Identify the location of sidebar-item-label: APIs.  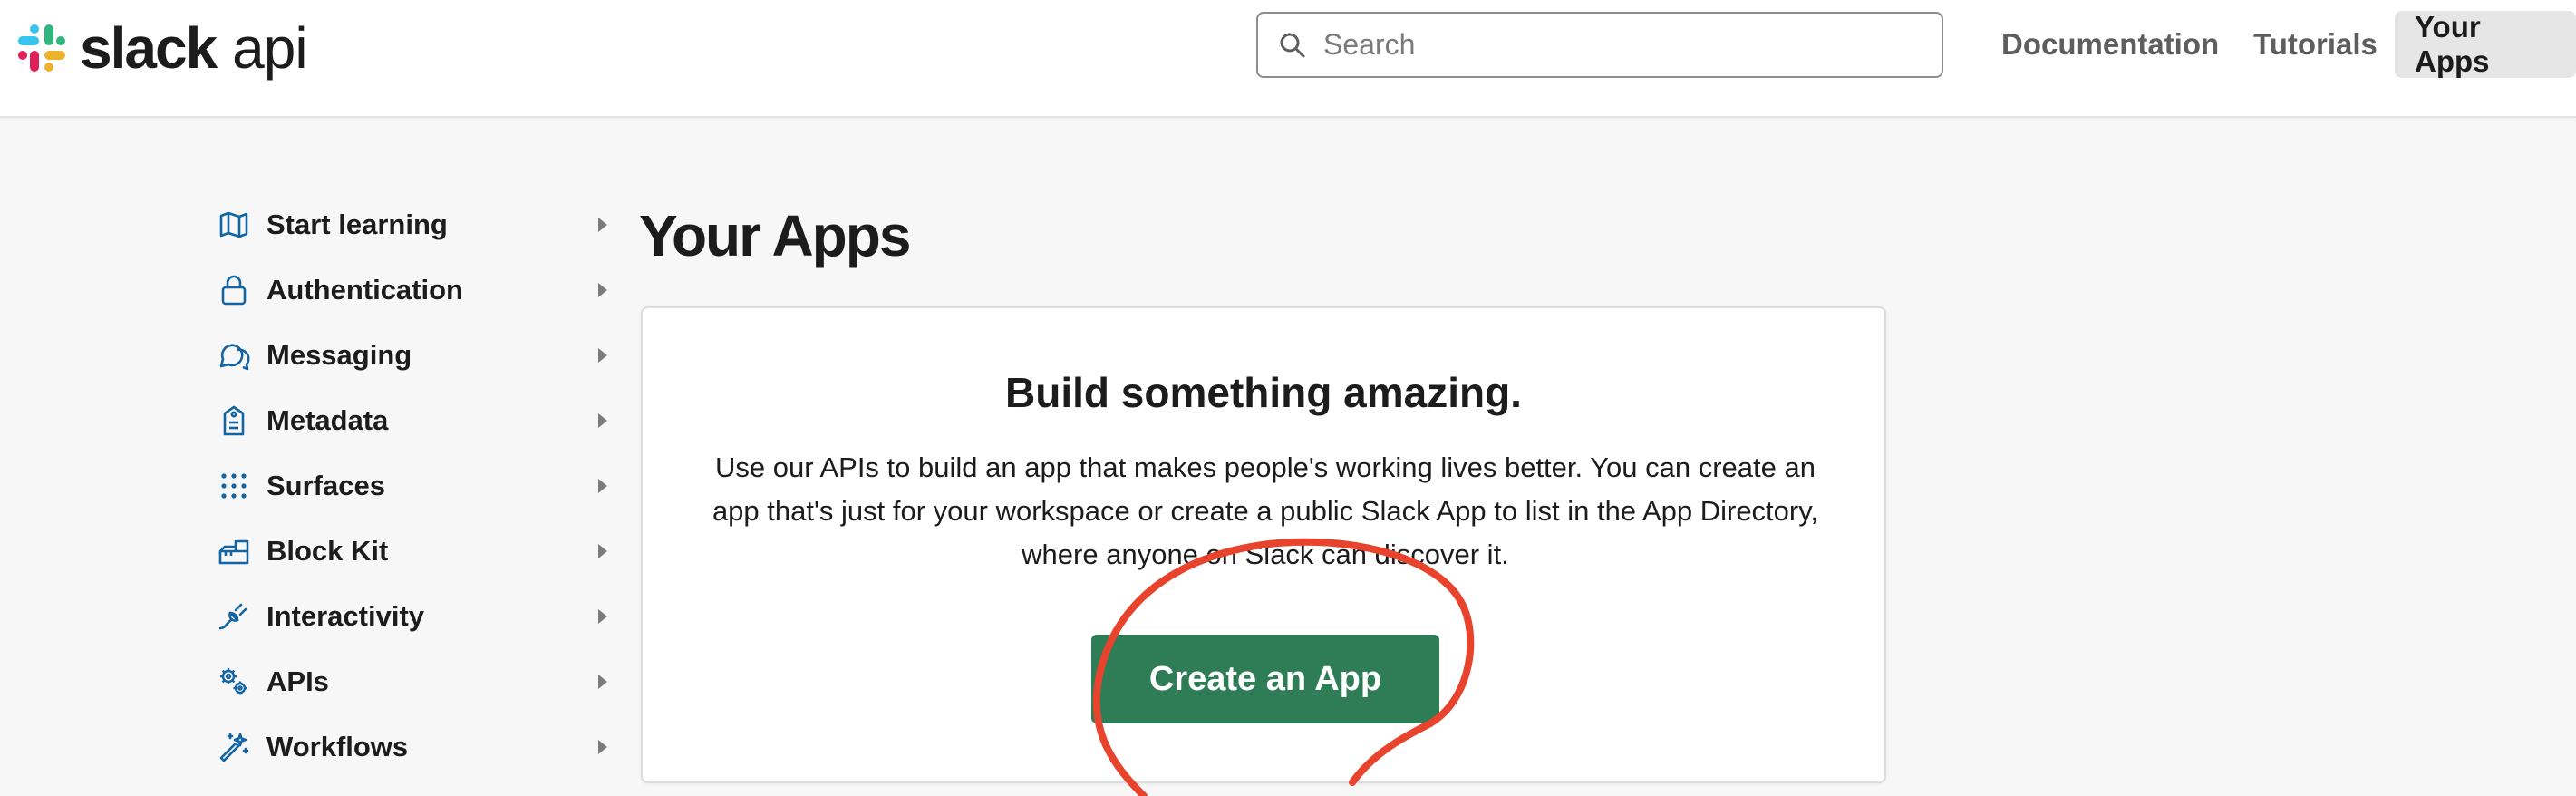
(297, 681).